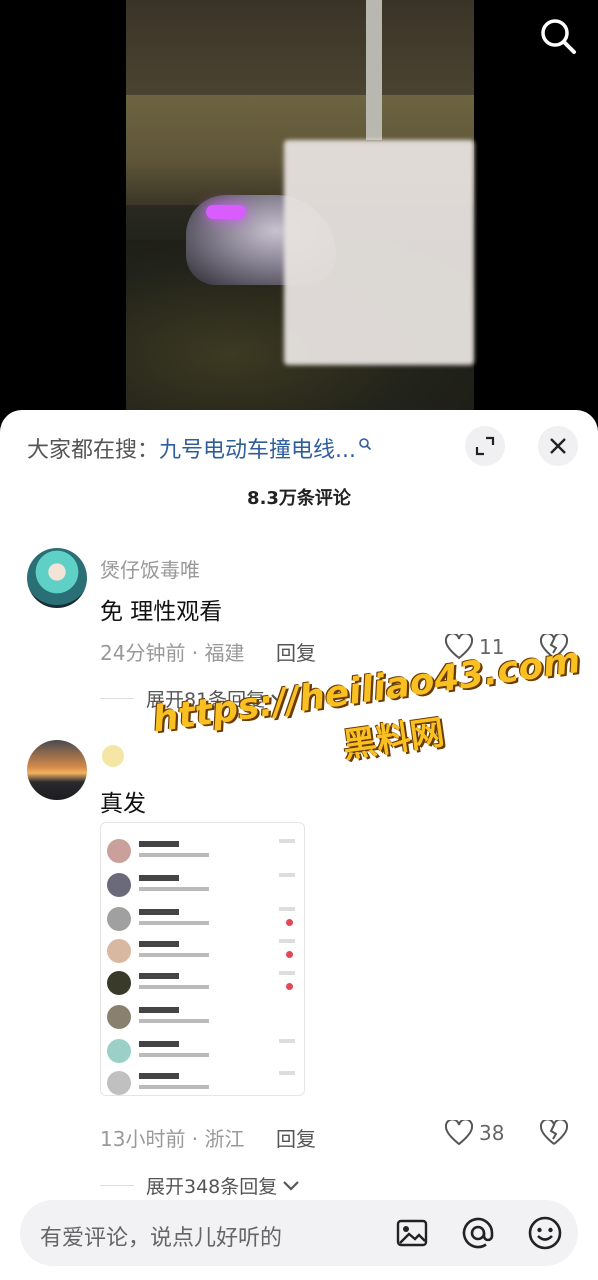 The image size is (598, 1280). What do you see at coordinates (558, 36) in the screenshot?
I see `search-icon` at bounding box center [558, 36].